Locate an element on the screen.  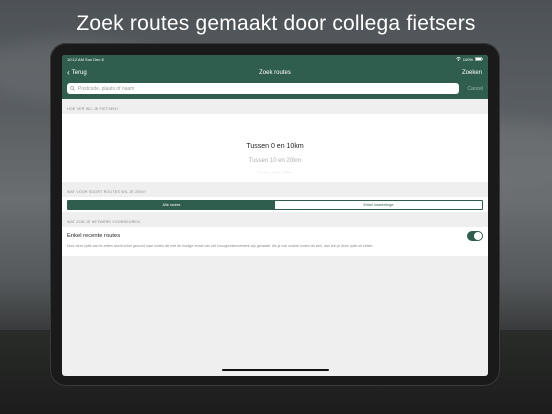
route-type-segment-wrap: Alle routes Enkel luswerringe is located at coordinates (275, 204).